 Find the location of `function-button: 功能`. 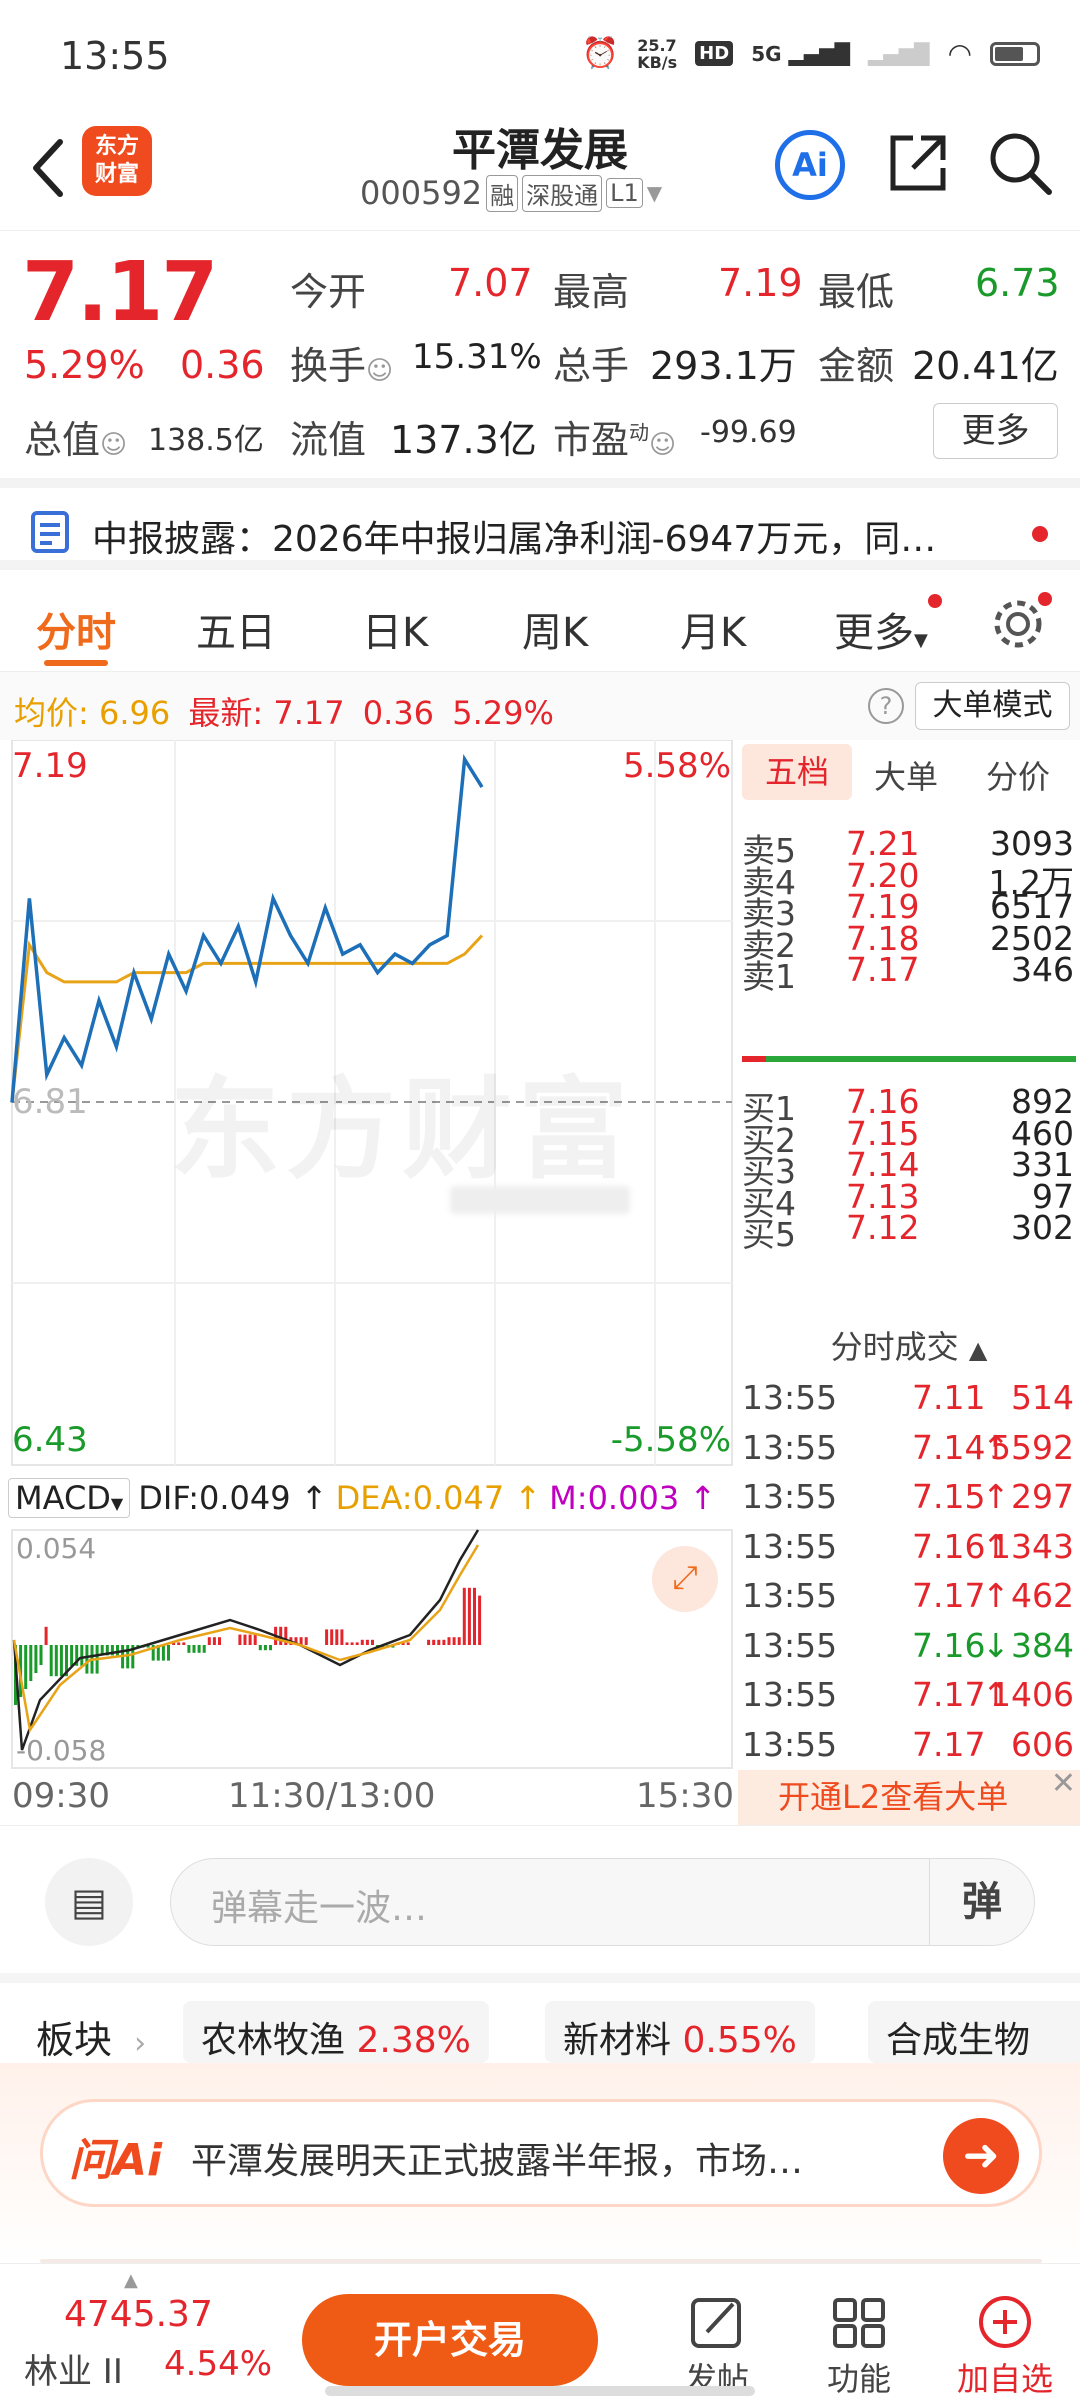

function-button: 功能 is located at coordinates (859, 2347).